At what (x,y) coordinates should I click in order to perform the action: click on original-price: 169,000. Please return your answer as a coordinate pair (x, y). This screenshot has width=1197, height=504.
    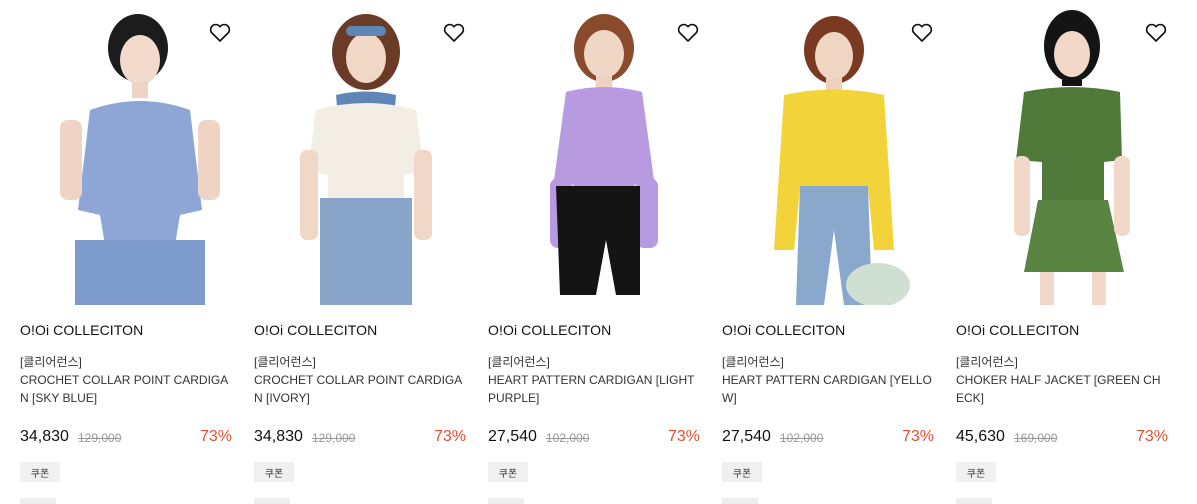
    Looking at the image, I should click on (1036, 438).